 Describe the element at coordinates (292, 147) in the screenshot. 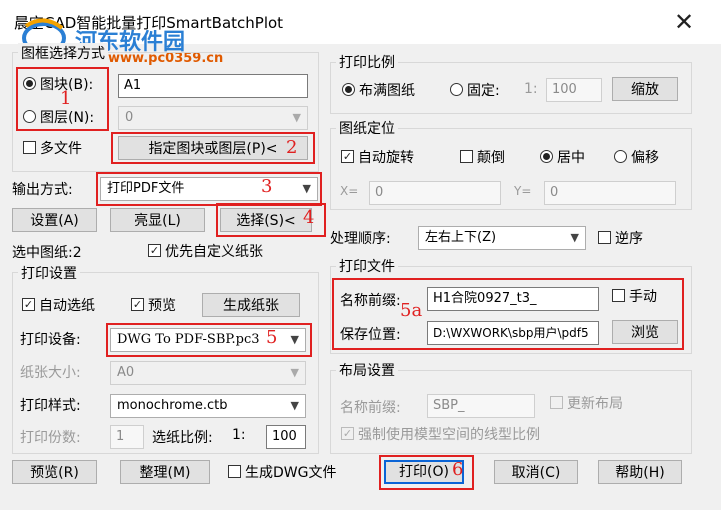

I see `annotation-marker-2: 2` at that location.